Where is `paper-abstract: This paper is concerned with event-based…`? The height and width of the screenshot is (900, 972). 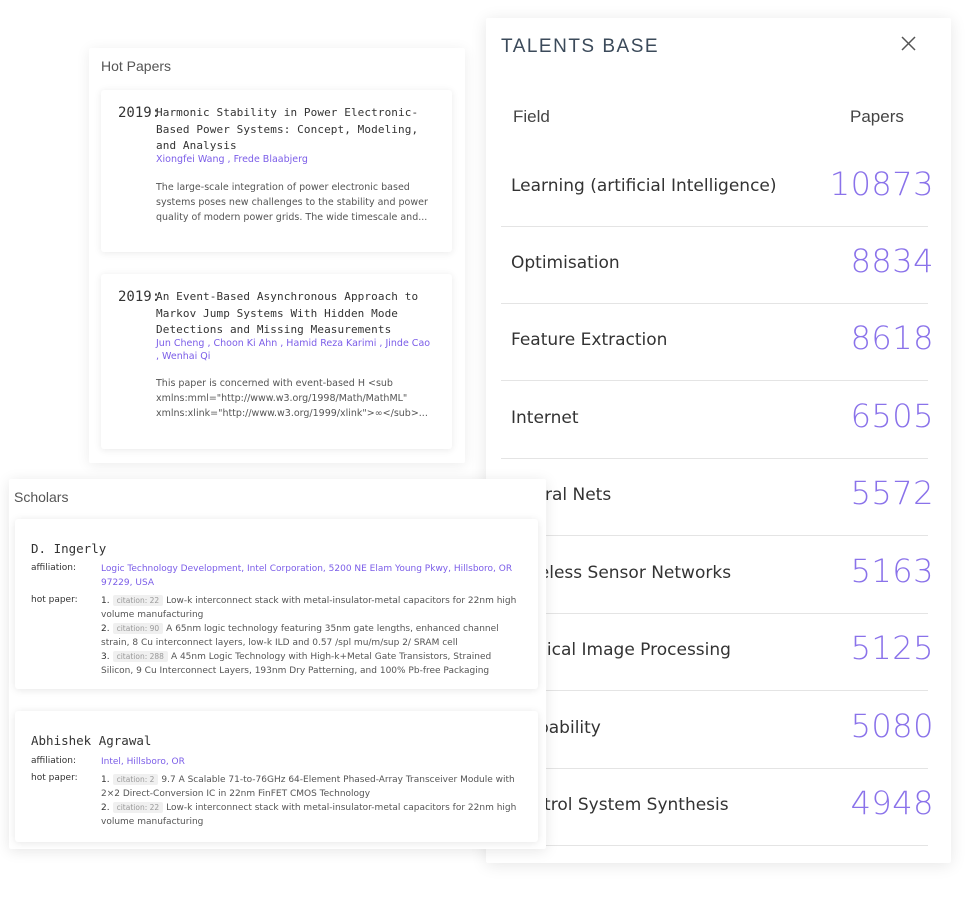 paper-abstract: This paper is concerned with event-based… is located at coordinates (292, 398).